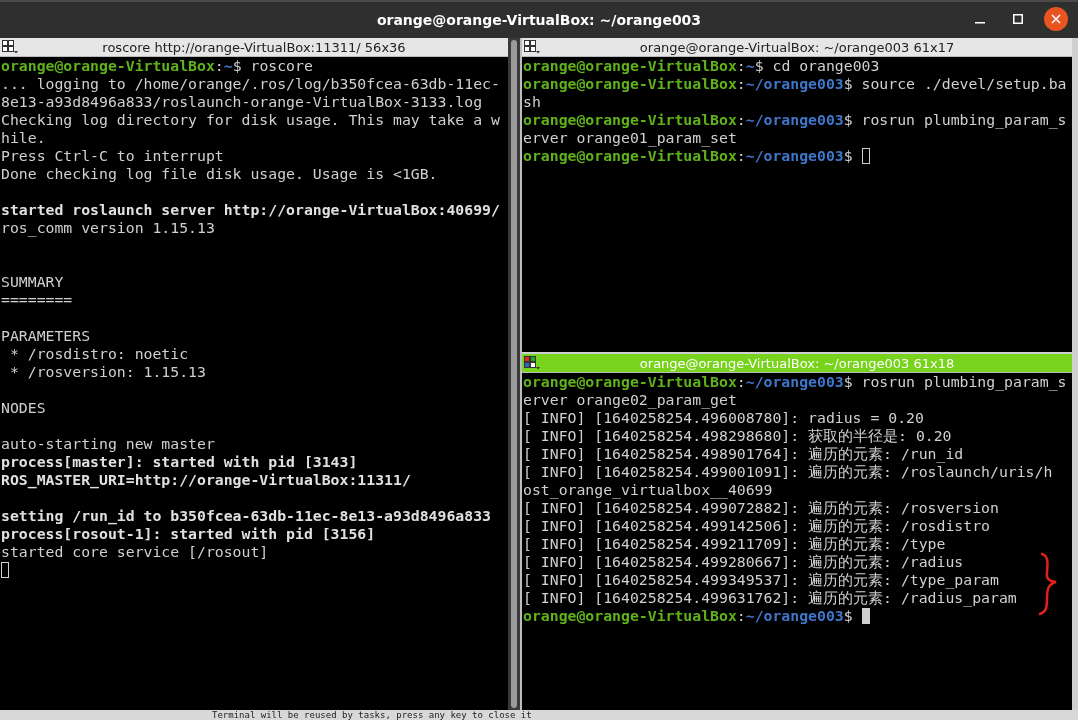  What do you see at coordinates (157, 66) in the screenshot?
I see `terminal-line: orange@orange-VirtualBox:~$ roscore` at bounding box center [157, 66].